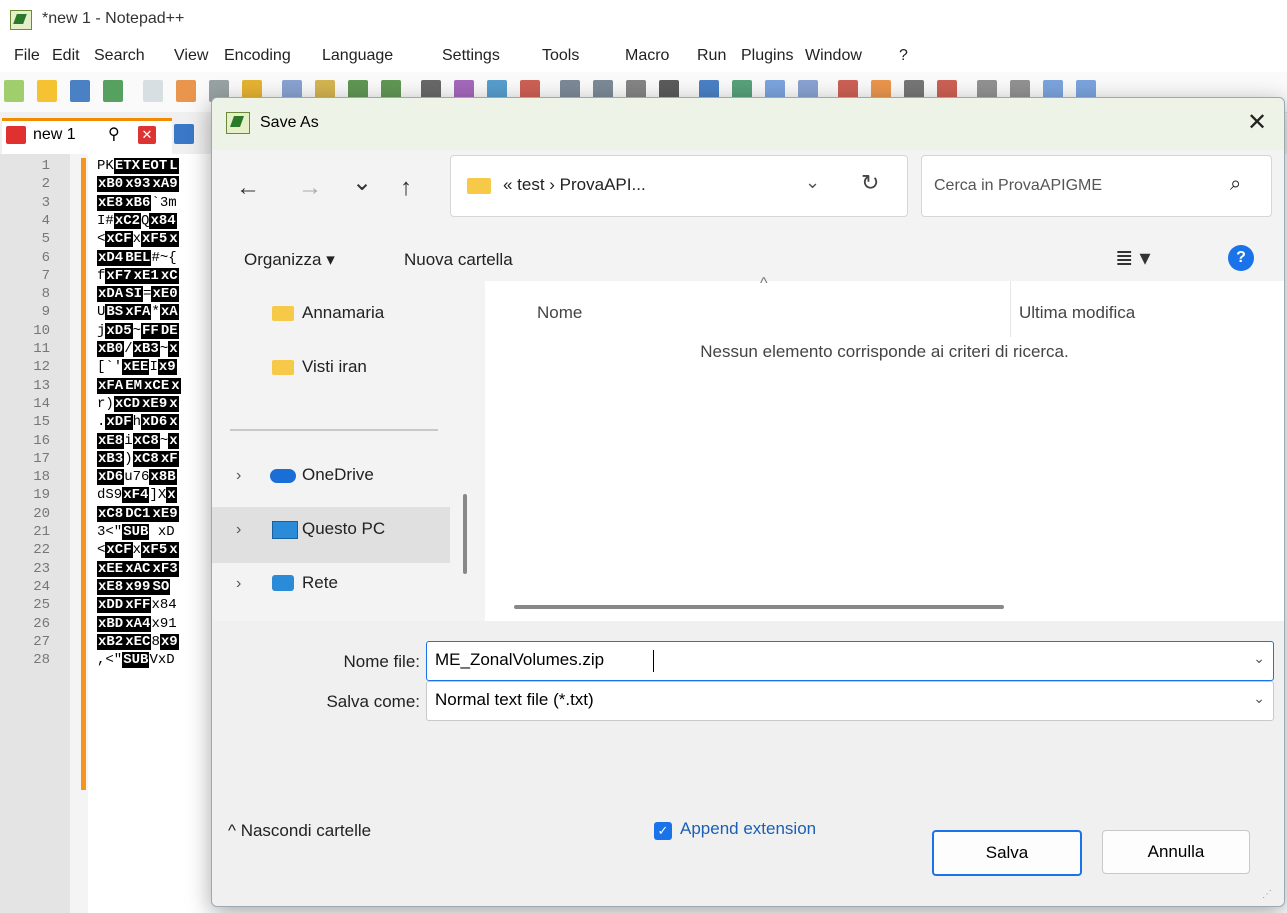  I want to click on menu-item-plugins: Plugins, so click(767, 56).